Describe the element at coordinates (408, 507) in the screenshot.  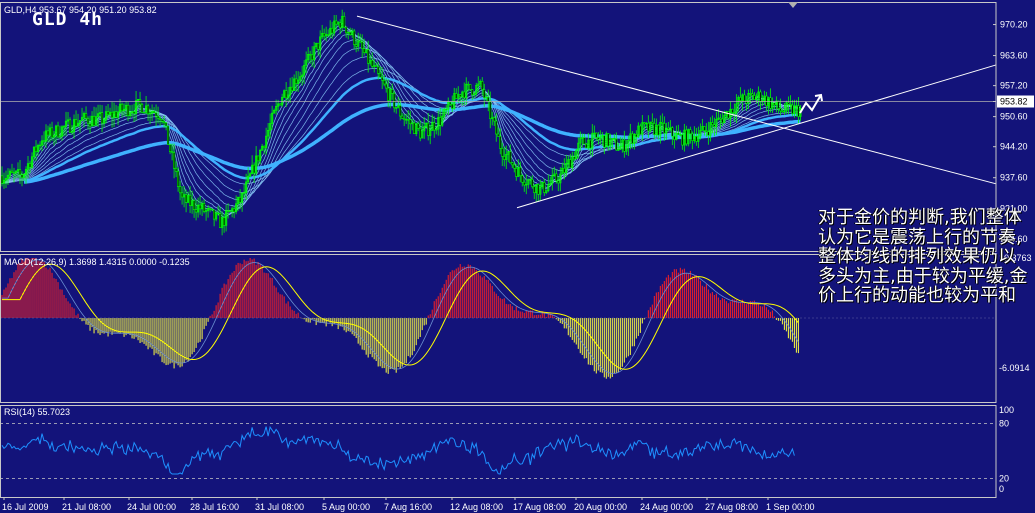
I see `time-tick-label: 7 Aug 16:00` at that location.